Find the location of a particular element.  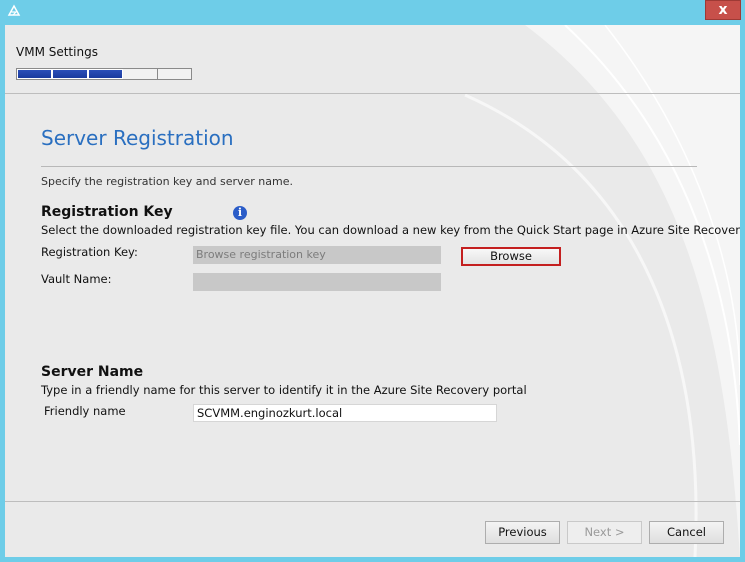

page-title: Server Registration is located at coordinates (137, 138).